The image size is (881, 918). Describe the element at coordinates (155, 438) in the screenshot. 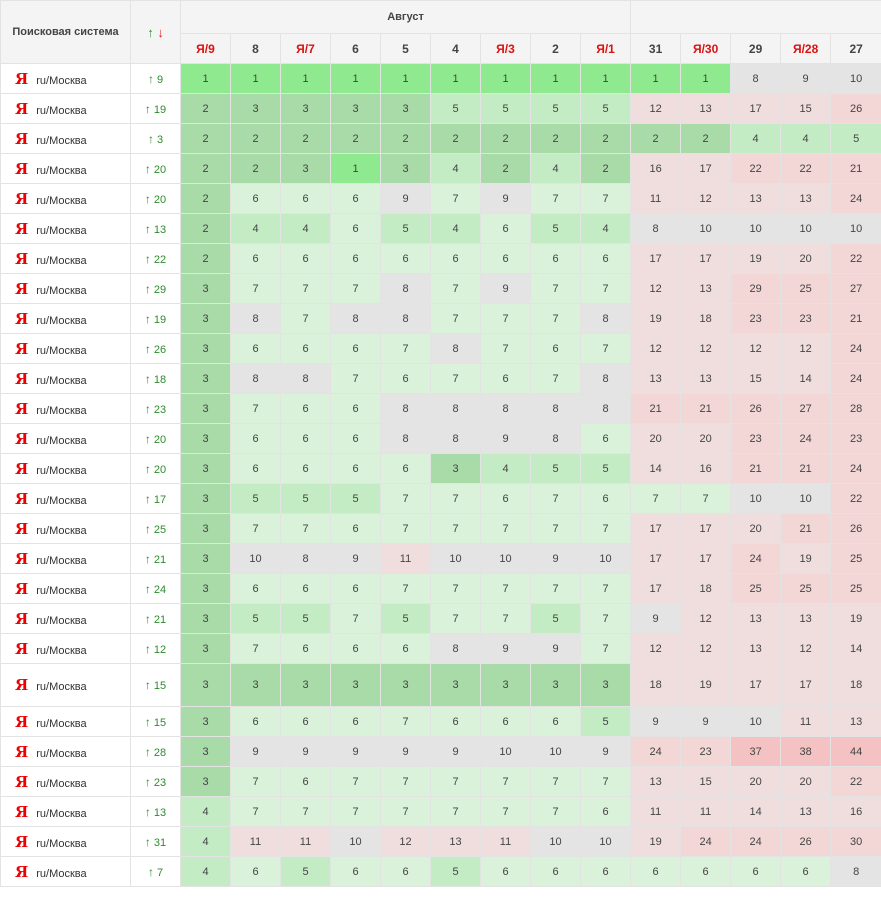

I see `position-change-cell: ↑ 20` at that location.